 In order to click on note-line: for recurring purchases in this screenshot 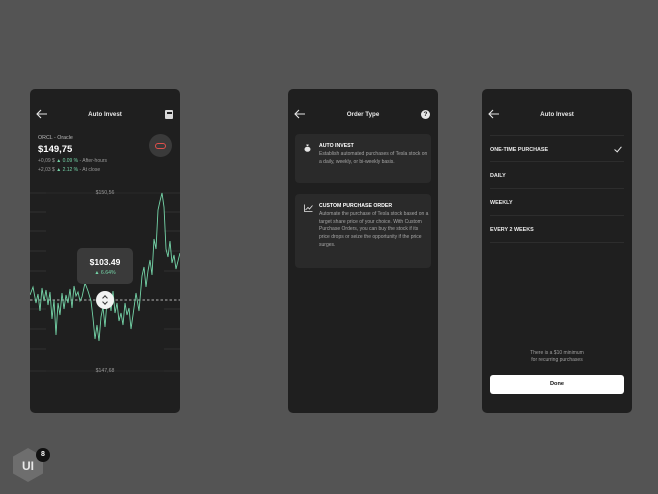, I will do `click(557, 360)`.